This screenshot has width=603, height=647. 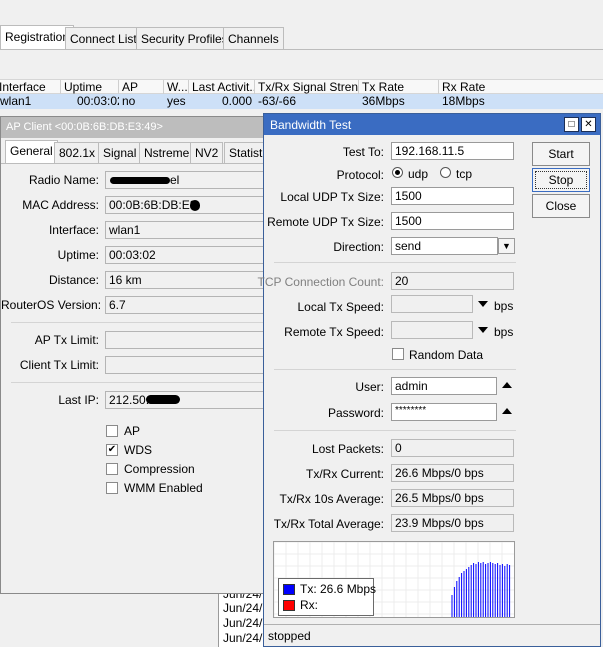 What do you see at coordinates (394, 579) in the screenshot?
I see `traffic-graph: Tx: 26.6 Mbps Rx:` at bounding box center [394, 579].